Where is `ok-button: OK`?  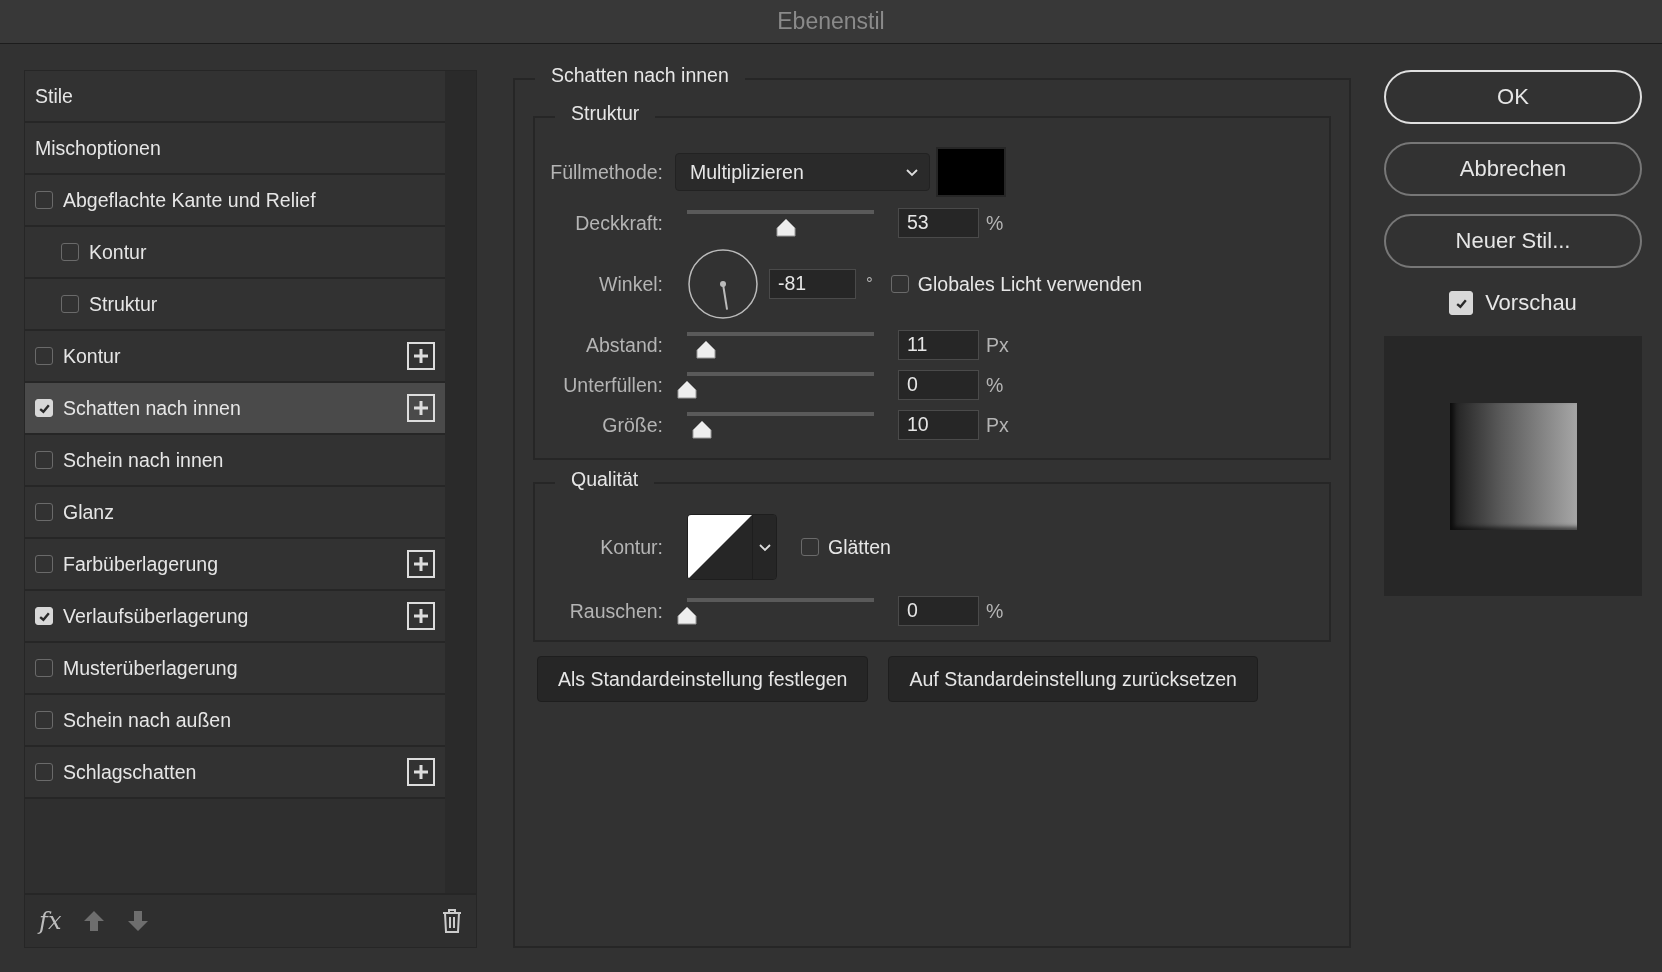
ok-button: OK is located at coordinates (1513, 97).